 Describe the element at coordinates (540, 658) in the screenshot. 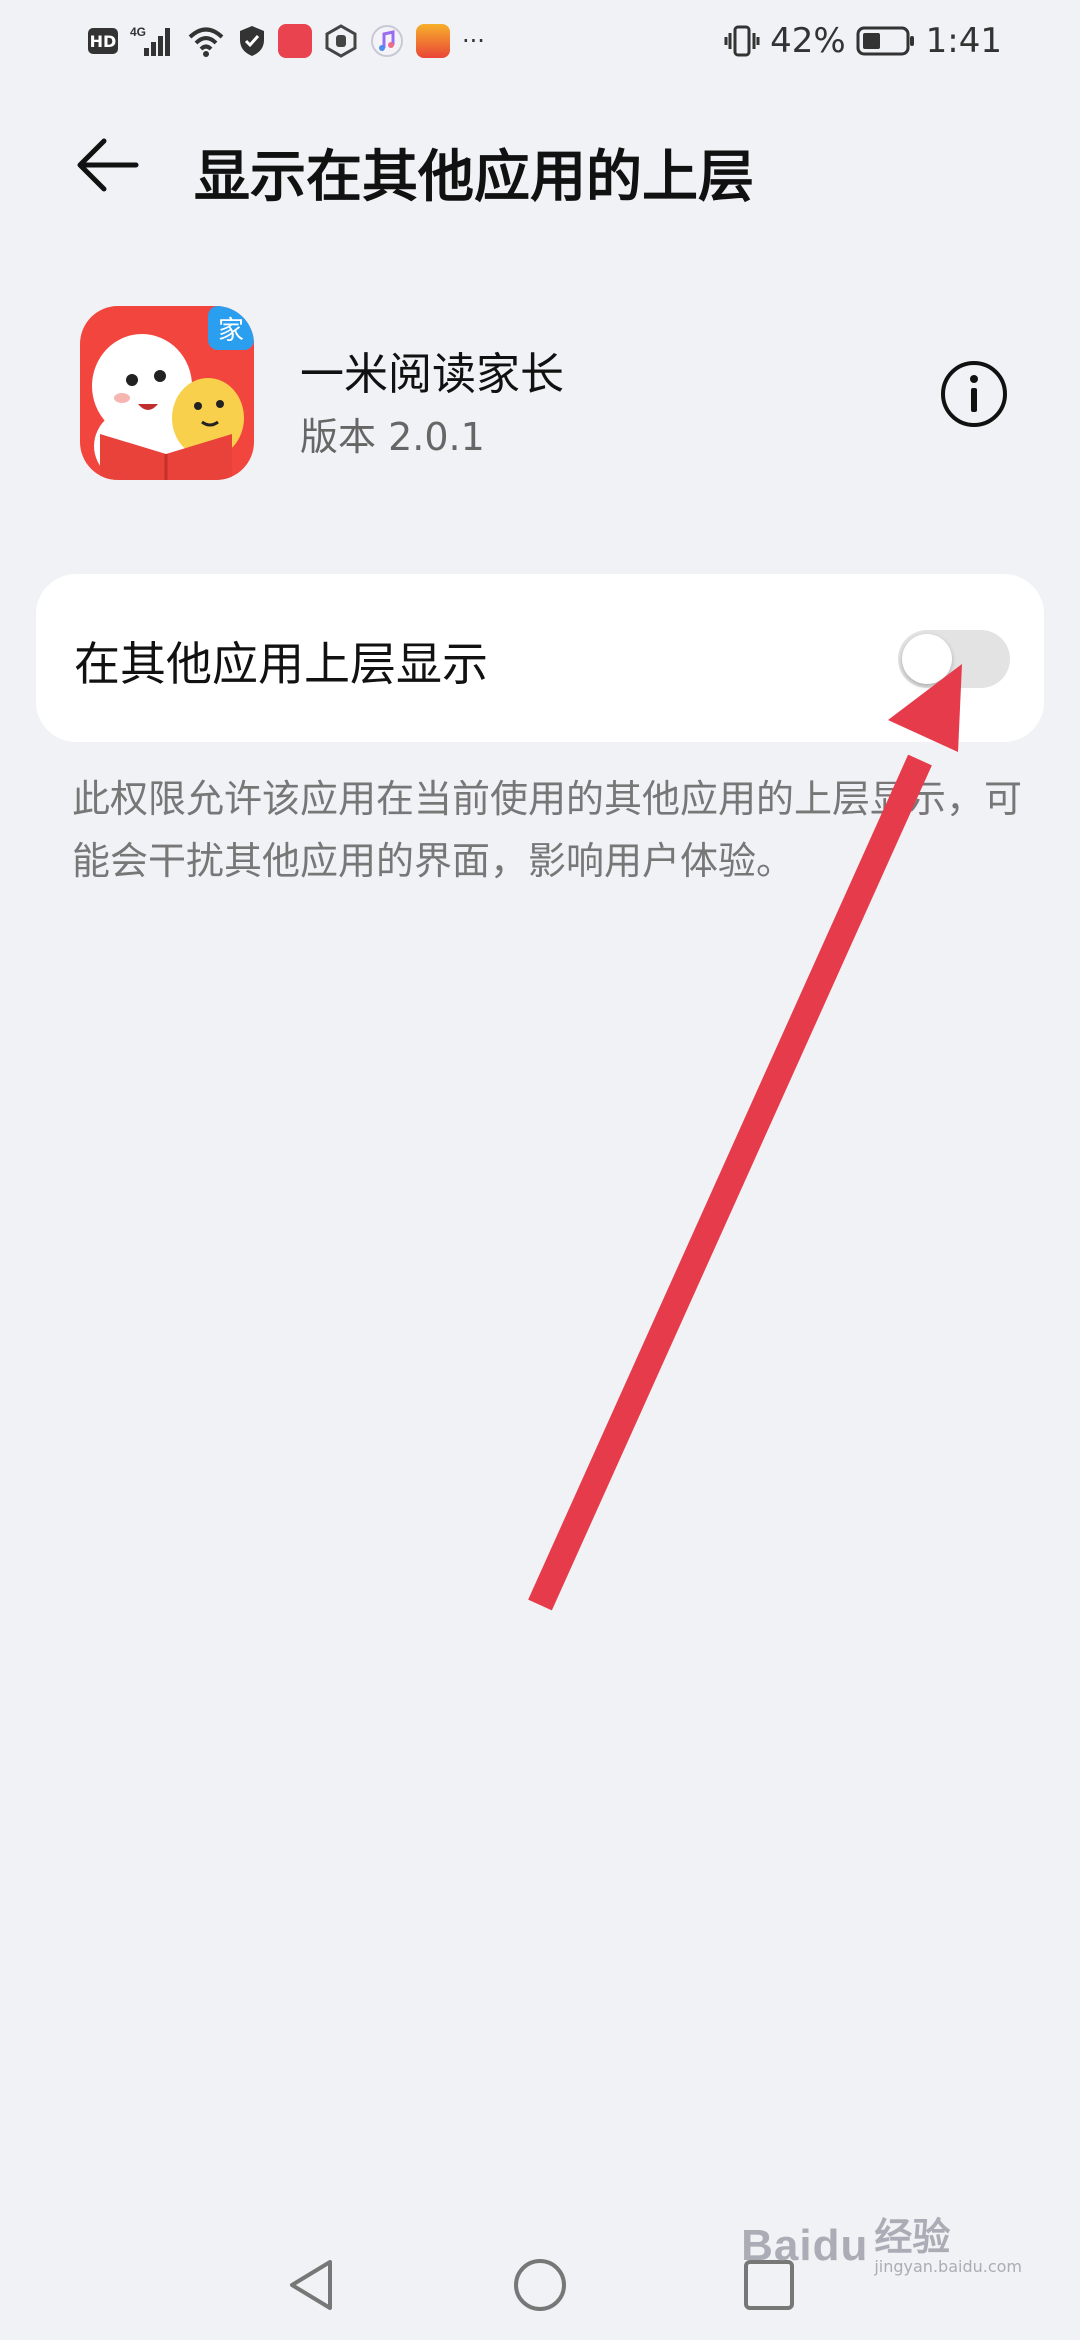

I see `overlay-permission-card: 在其他应用上层显示` at that location.